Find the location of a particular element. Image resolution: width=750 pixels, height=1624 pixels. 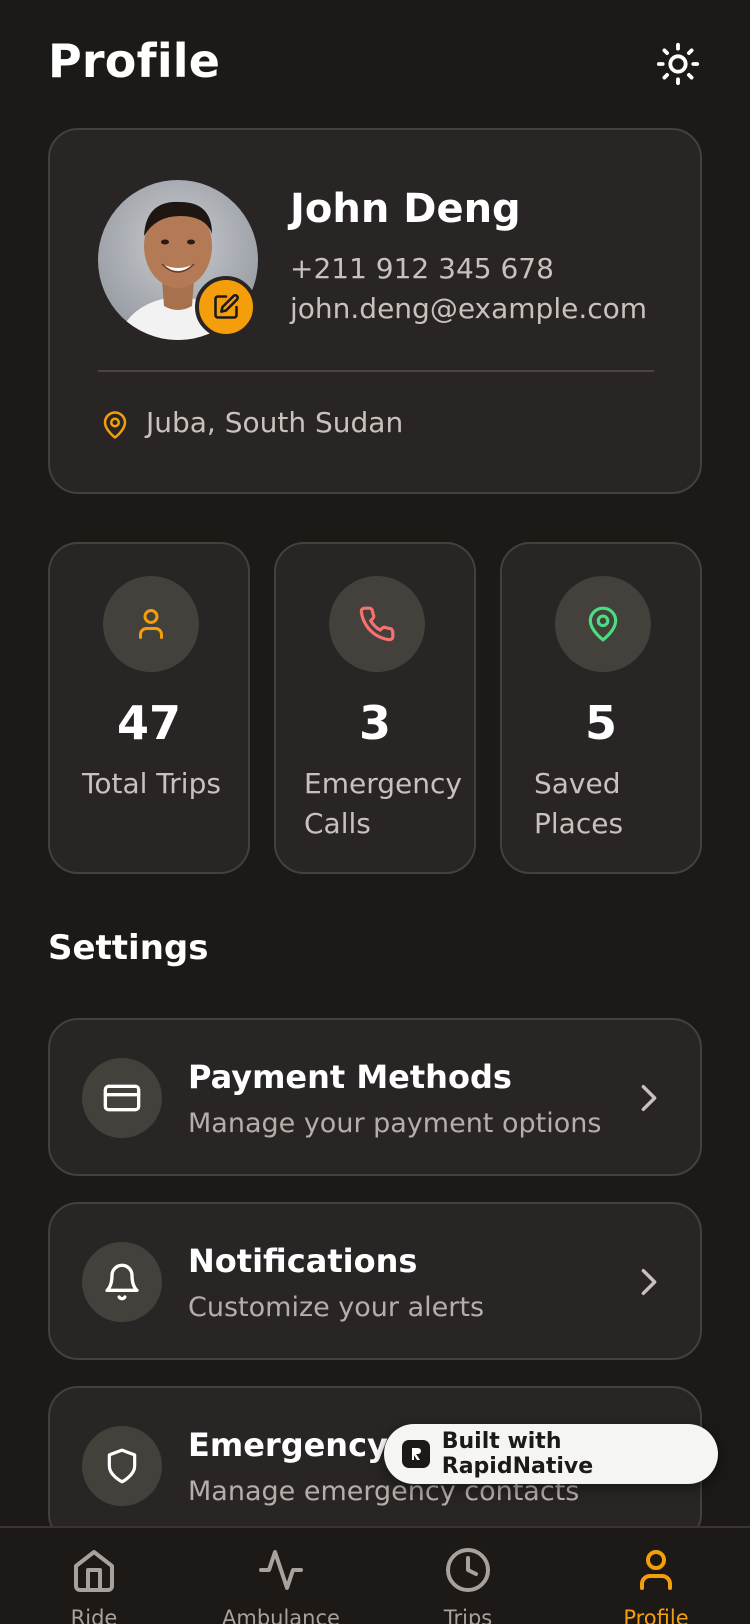

bottom-nav: Ride Ambulance Trips Profile is located at coordinates (375, 1575).